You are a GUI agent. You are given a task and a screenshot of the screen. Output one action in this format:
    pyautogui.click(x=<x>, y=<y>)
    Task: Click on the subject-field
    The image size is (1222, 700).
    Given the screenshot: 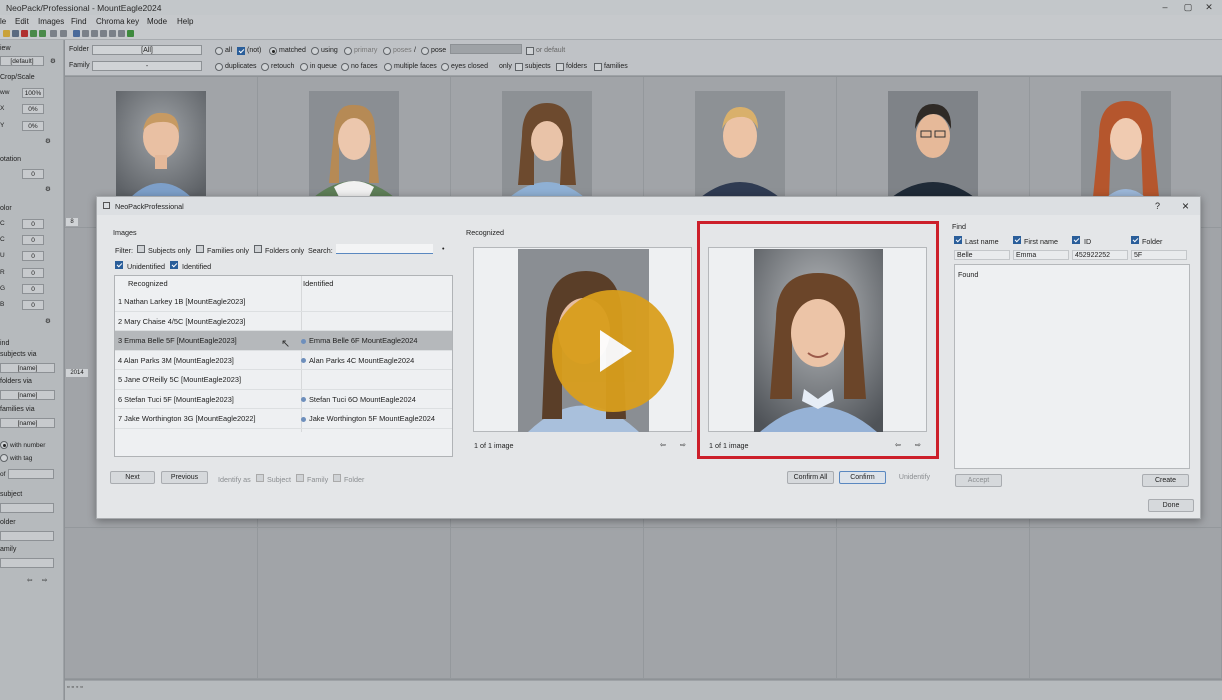 What is the action you would take?
    pyautogui.click(x=27, y=508)
    